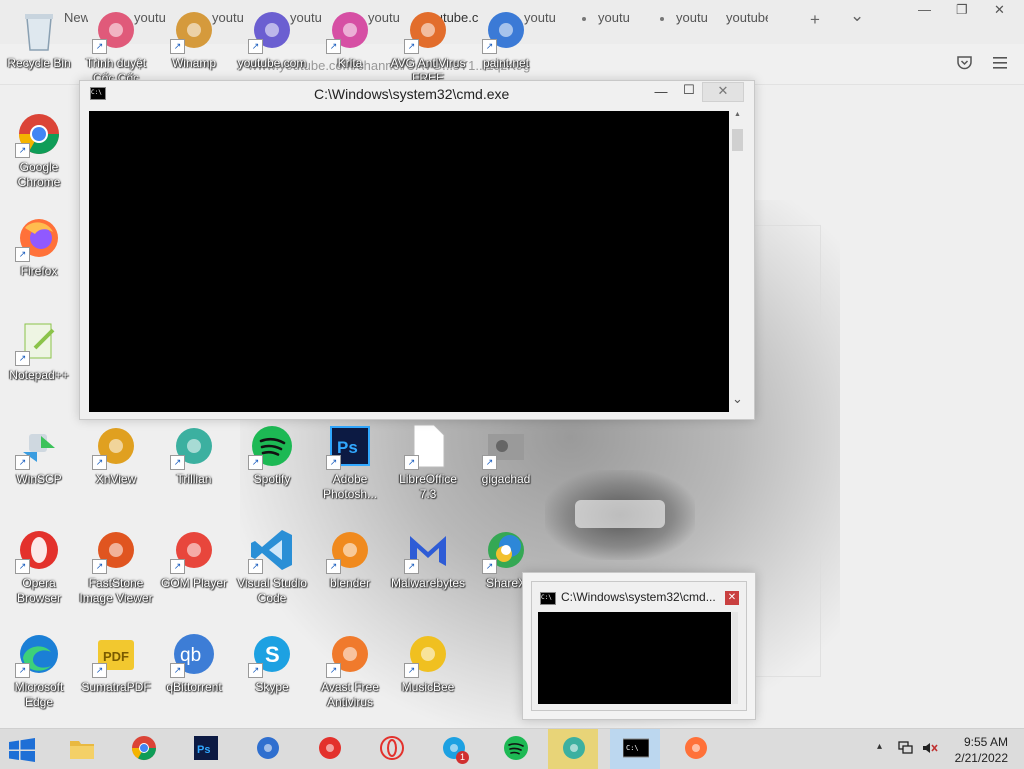 This screenshot has width=1024, height=769. What do you see at coordinates (39, 134) in the screenshot?
I see `chrome-icon: ↗` at bounding box center [39, 134].